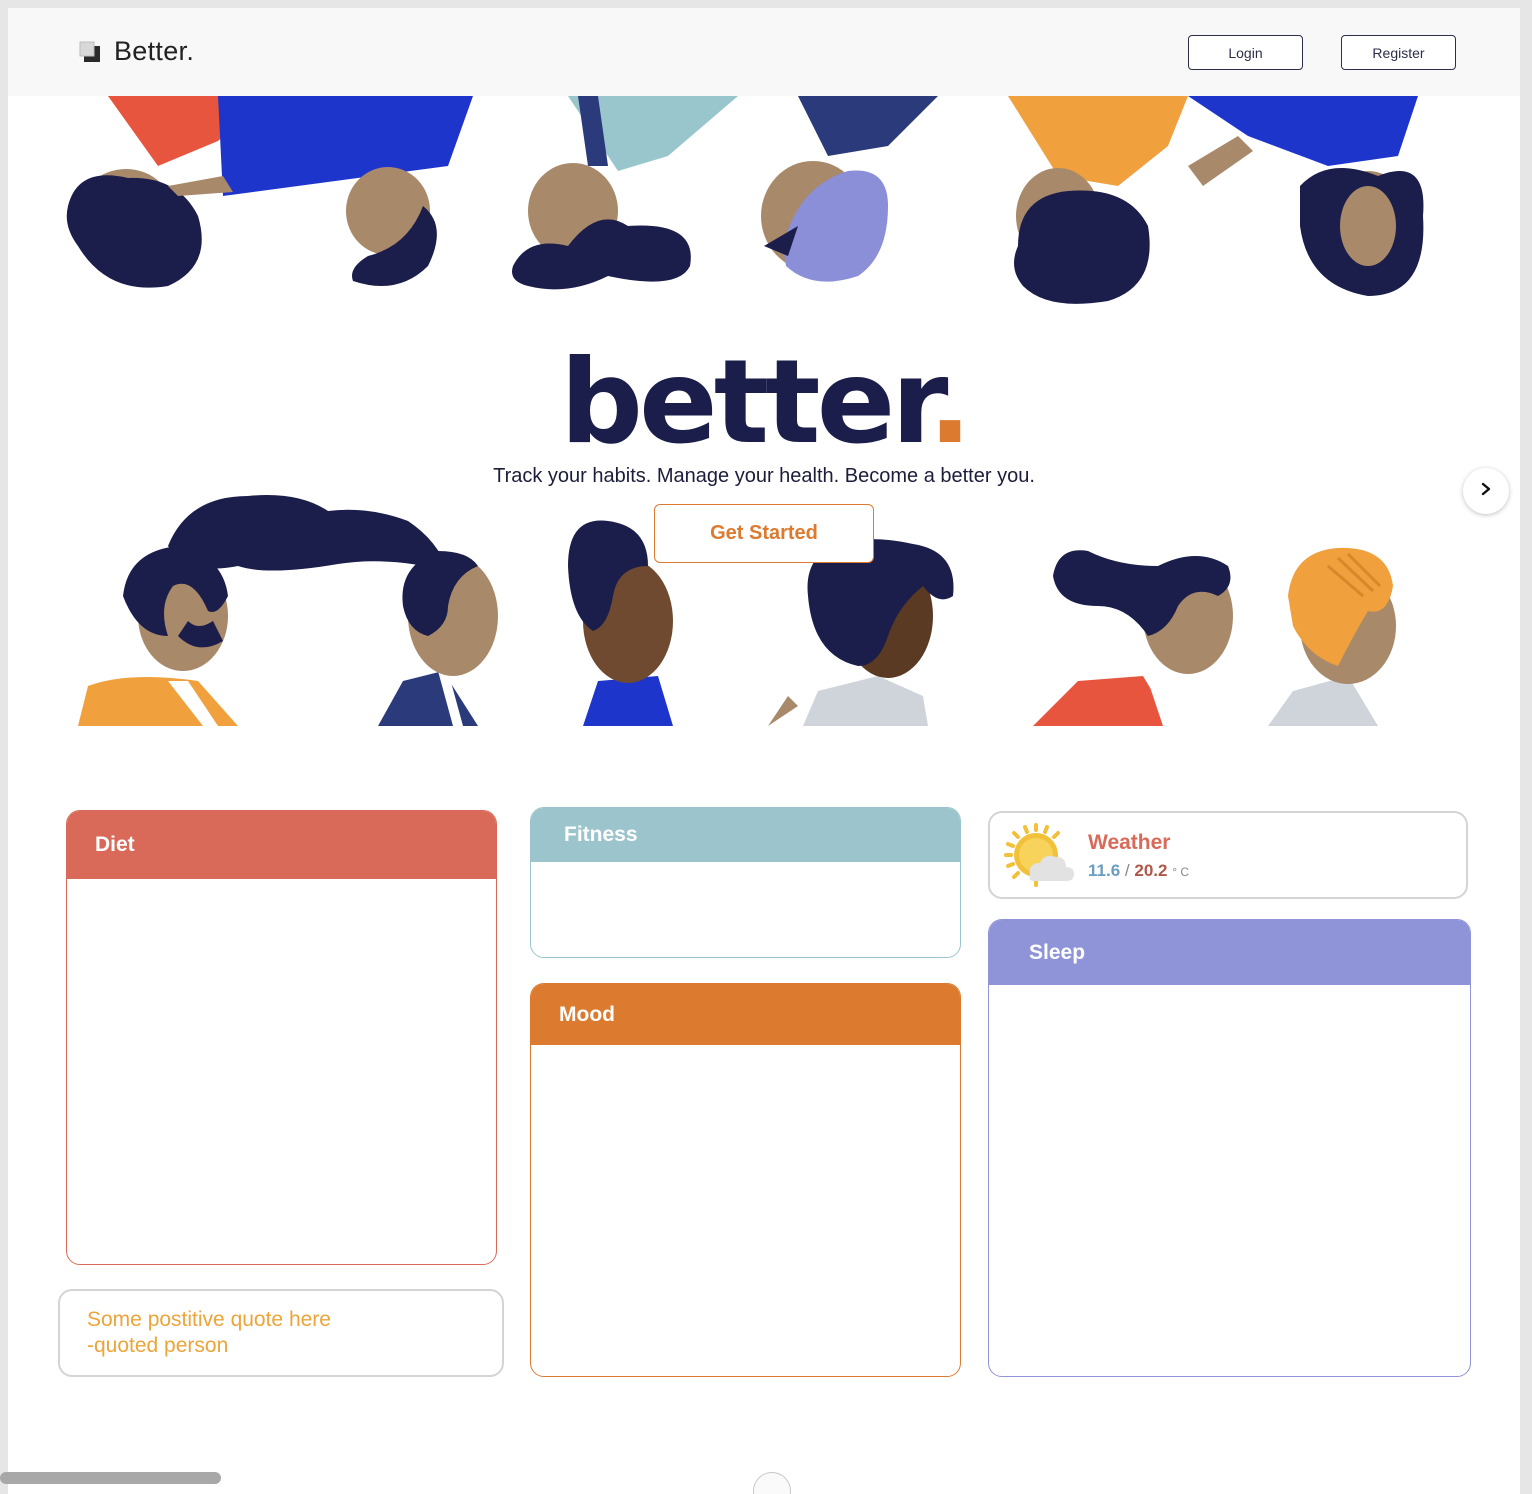 Image resolution: width=1532 pixels, height=1494 pixels. Describe the element at coordinates (110, 1478) in the screenshot. I see `horizontal-scrollbar` at that location.